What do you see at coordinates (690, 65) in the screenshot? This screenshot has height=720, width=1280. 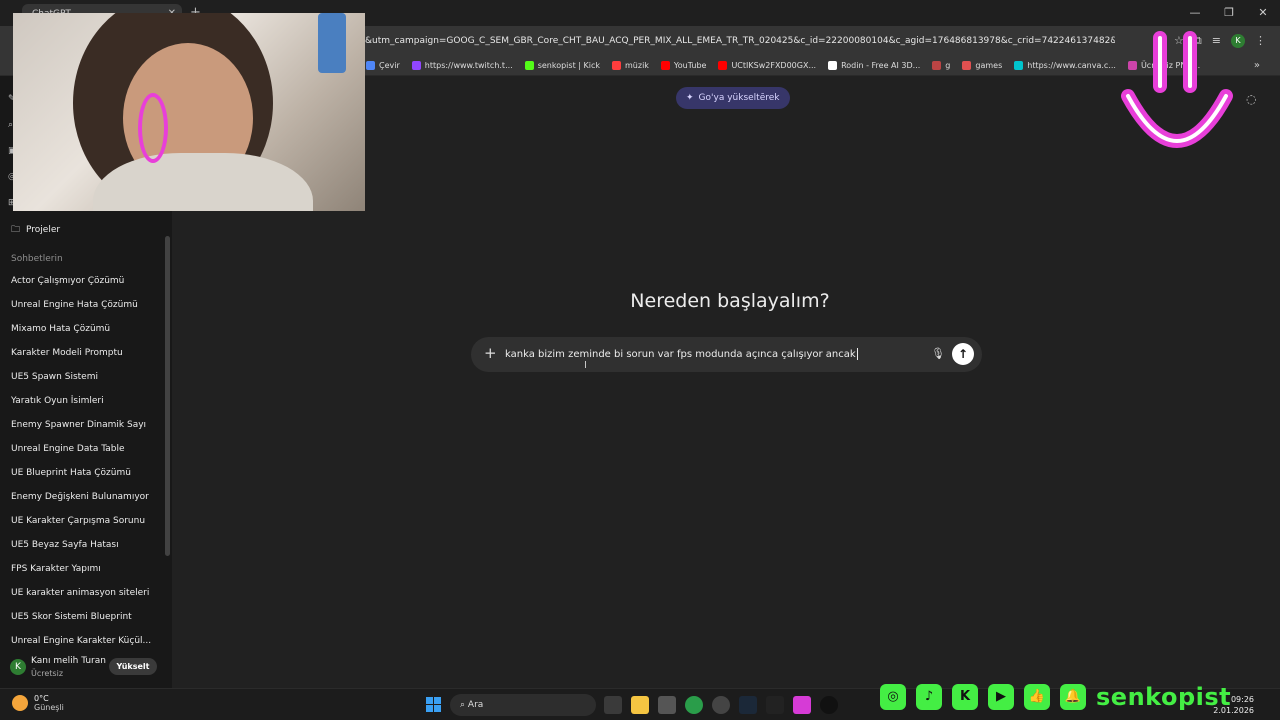 I see `bookmark-label: YouTube` at bounding box center [690, 65].